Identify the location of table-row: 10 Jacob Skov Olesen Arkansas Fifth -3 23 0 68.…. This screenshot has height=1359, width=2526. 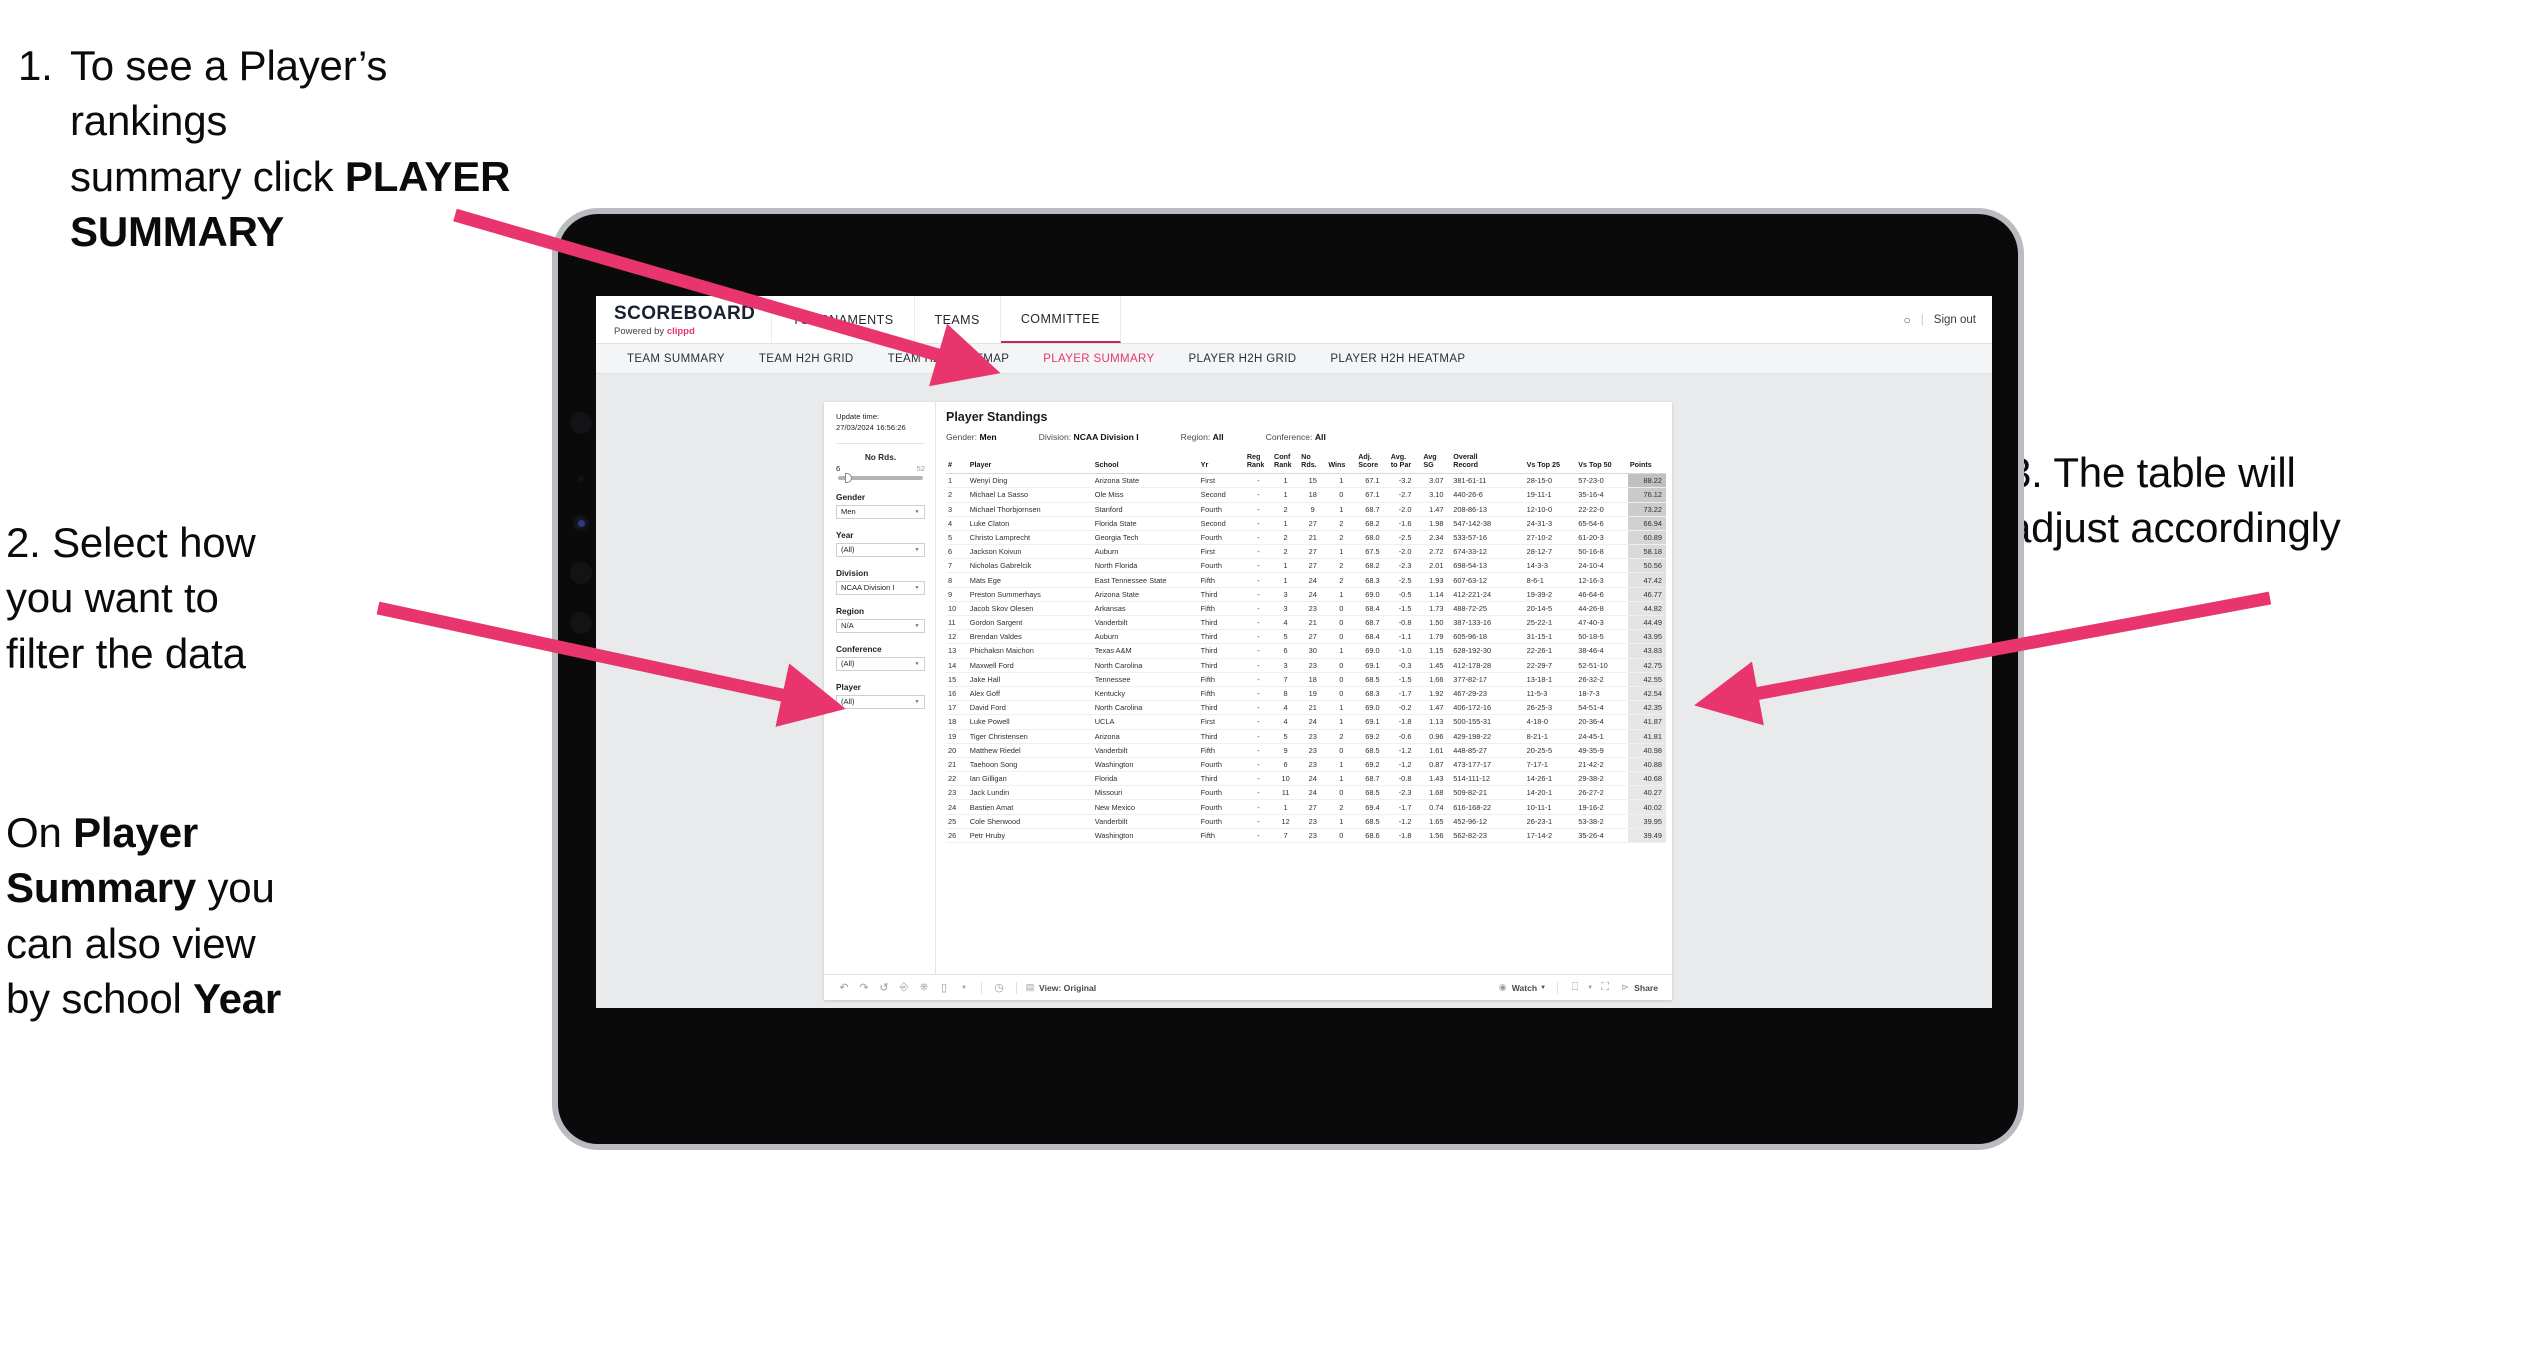
(1306, 609).